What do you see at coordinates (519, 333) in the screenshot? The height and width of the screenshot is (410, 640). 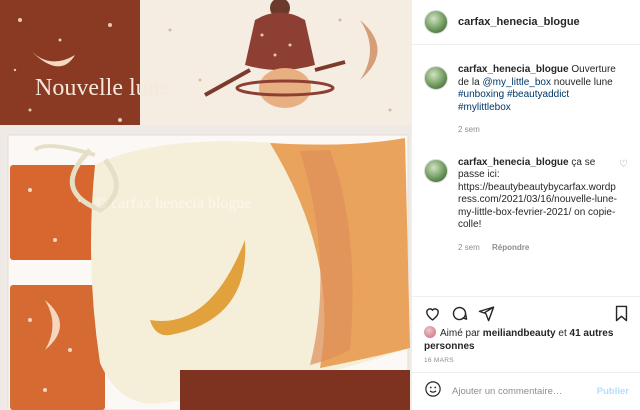 I see `liker-username: meiliandbeauty` at bounding box center [519, 333].